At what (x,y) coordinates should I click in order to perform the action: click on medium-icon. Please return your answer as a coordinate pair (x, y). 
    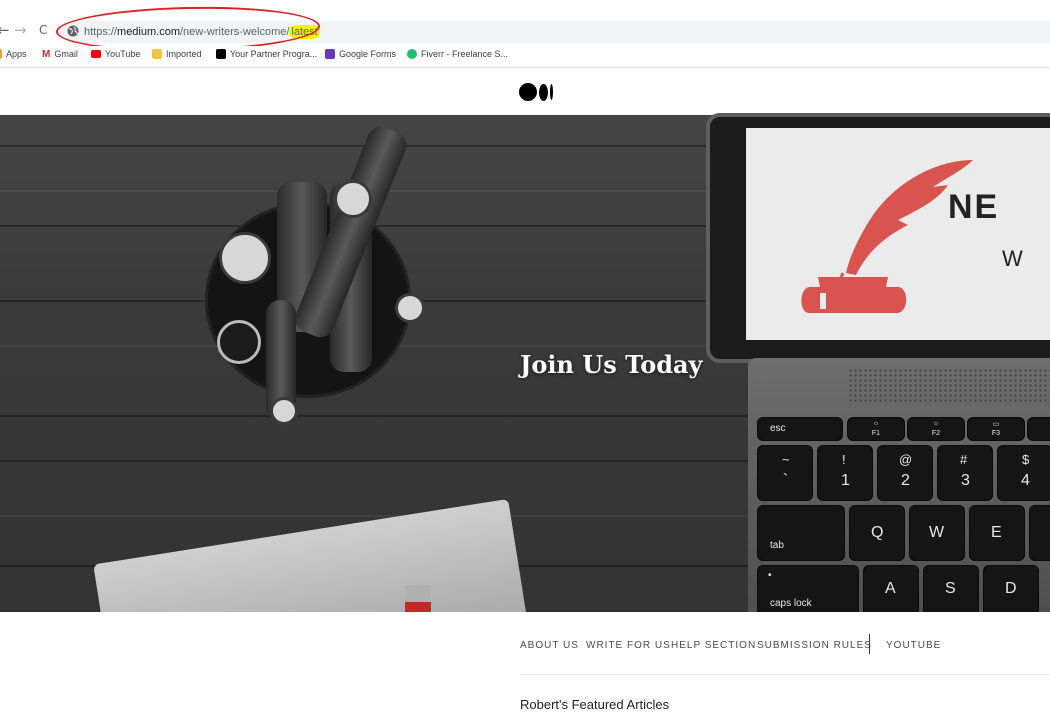
    Looking at the image, I should click on (221, 54).